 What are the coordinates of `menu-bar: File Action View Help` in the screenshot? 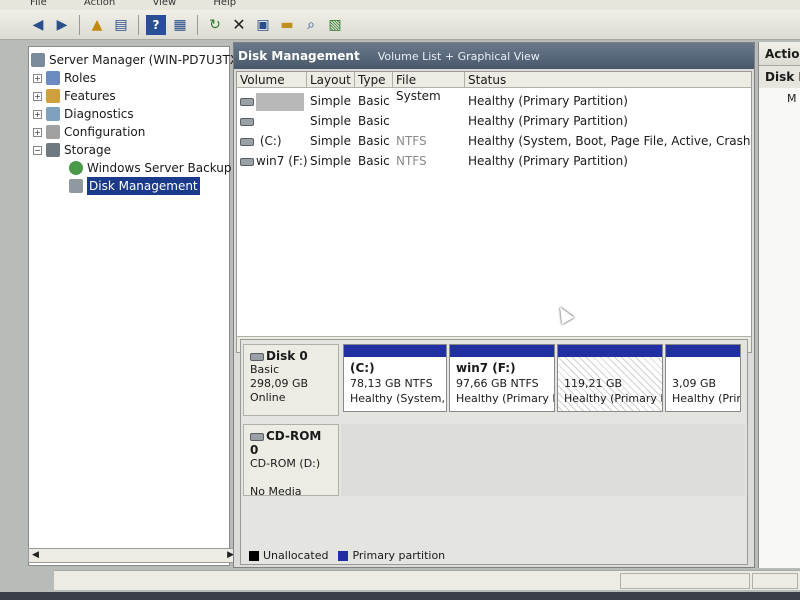 It's located at (400, 5).